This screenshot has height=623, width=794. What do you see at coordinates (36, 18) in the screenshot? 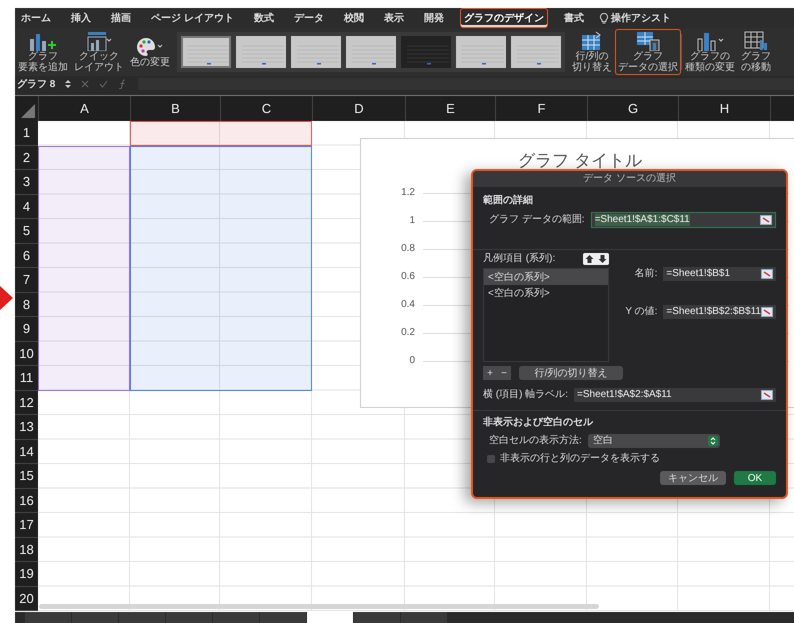
I see `ribbon-tab: ホーム` at bounding box center [36, 18].